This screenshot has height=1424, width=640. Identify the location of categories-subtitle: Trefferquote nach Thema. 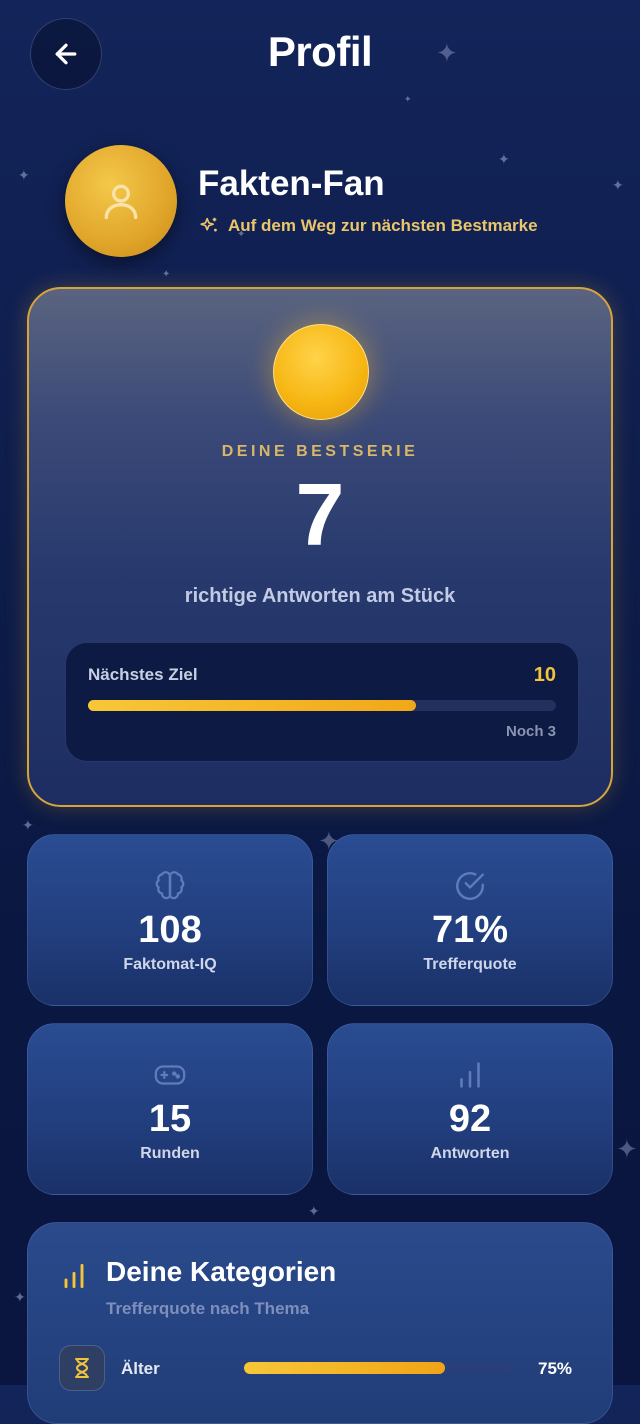
(208, 1308).